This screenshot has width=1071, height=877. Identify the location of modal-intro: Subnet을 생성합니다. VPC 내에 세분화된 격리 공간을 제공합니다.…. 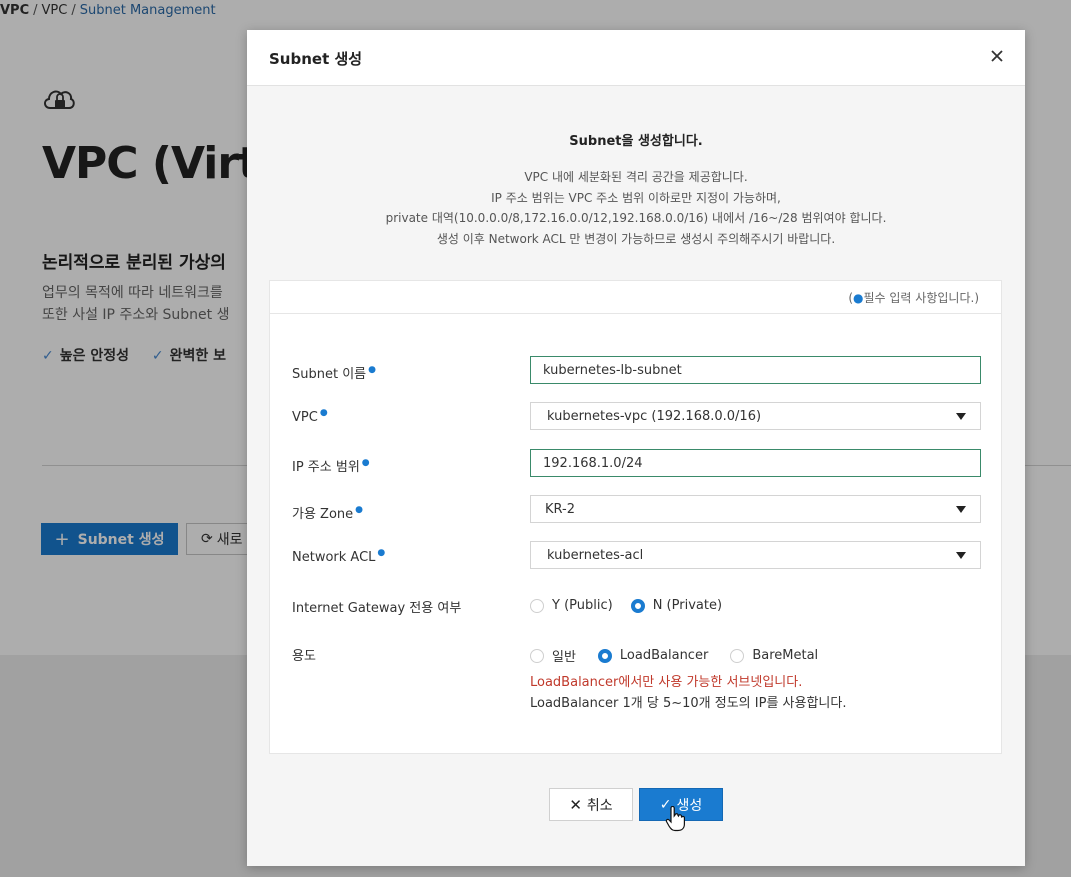
(636, 189).